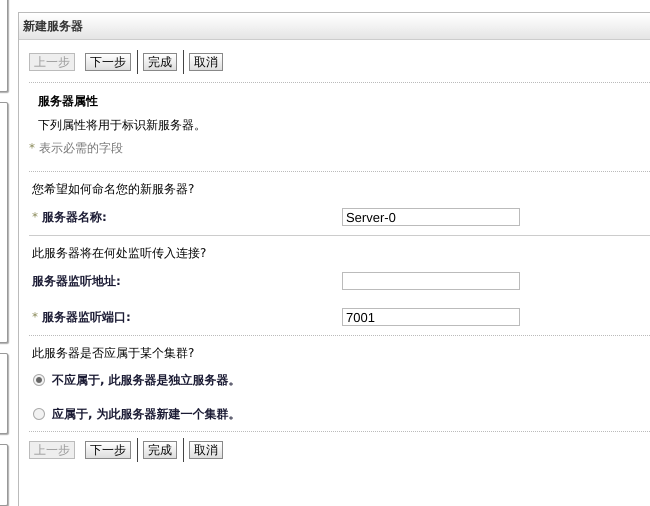 The image size is (650, 506). What do you see at coordinates (81, 148) in the screenshot?
I see `required-note: 表示必需的字段` at bounding box center [81, 148].